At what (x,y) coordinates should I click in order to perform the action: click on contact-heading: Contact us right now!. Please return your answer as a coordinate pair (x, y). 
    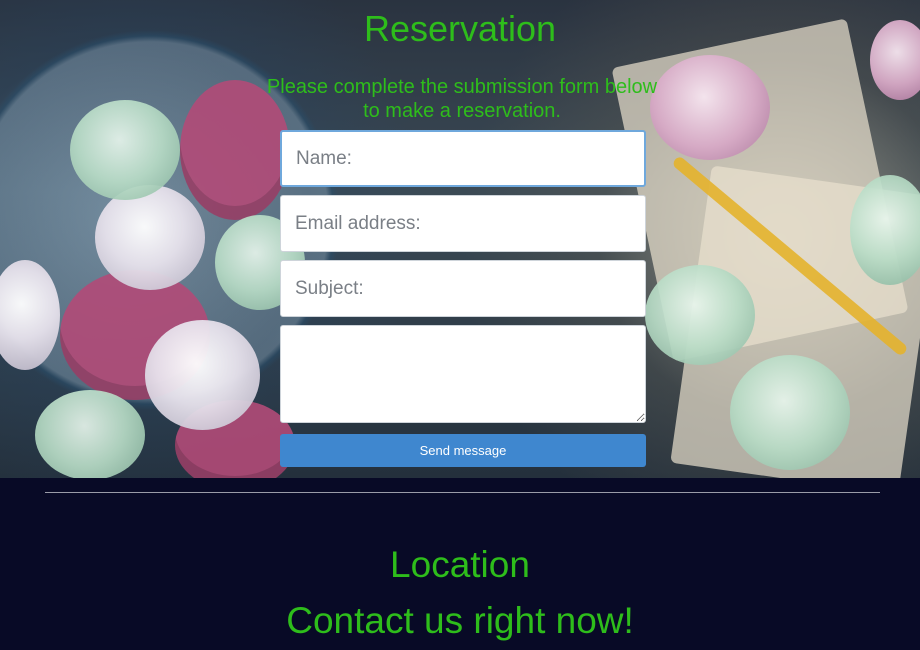
    Looking at the image, I should click on (460, 620).